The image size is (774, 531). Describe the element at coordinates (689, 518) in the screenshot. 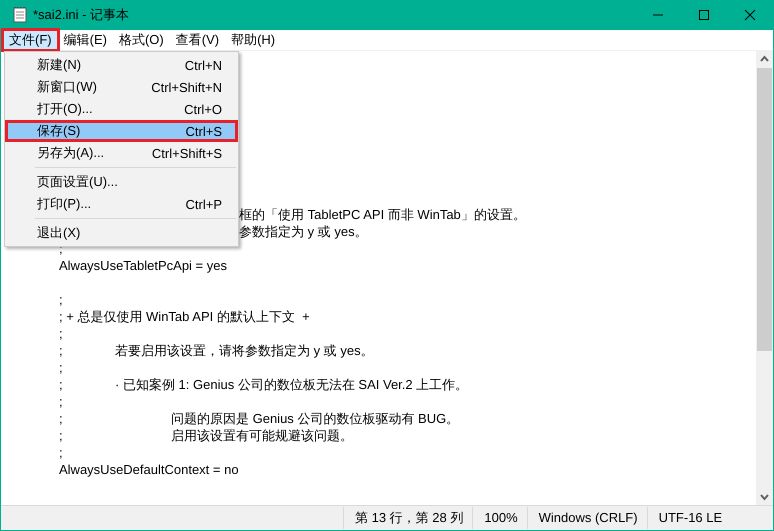

I see `status-text: UTF-16 LE` at that location.